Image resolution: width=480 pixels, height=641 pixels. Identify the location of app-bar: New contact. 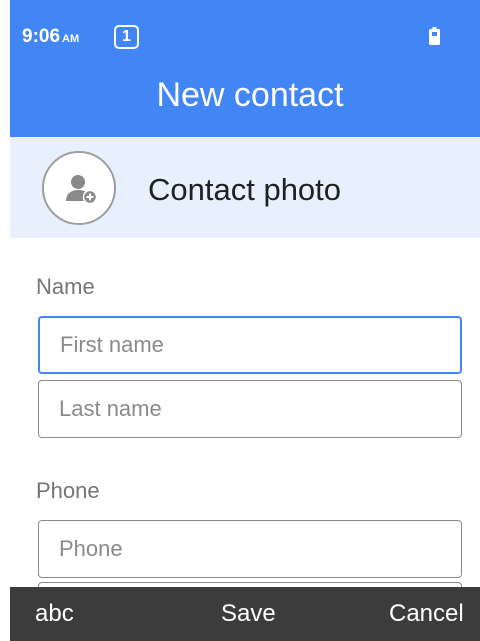
(245, 99).